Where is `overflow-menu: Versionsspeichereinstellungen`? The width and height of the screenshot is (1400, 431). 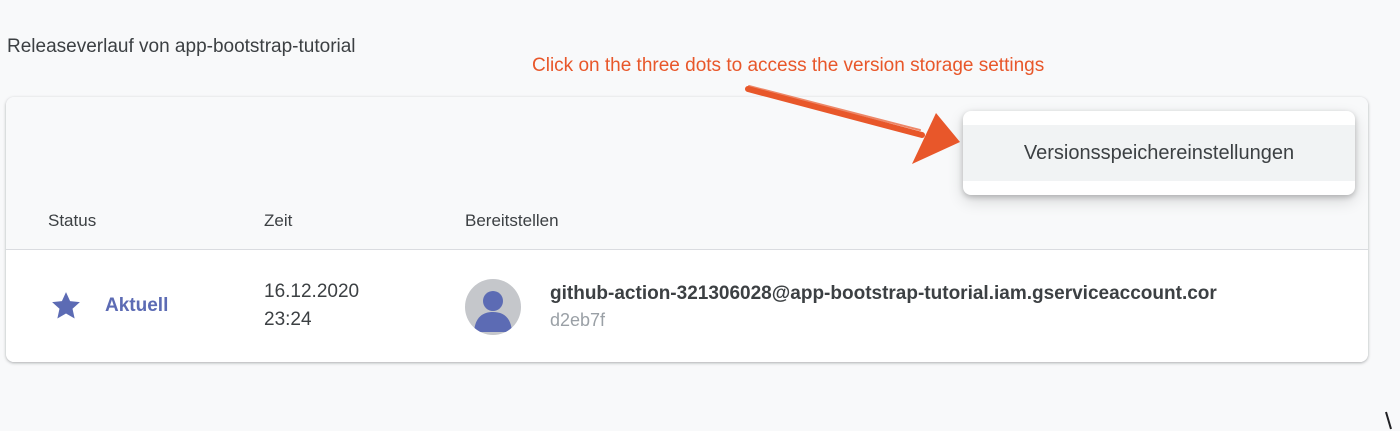 overflow-menu: Versionsspeichereinstellungen is located at coordinates (1159, 153).